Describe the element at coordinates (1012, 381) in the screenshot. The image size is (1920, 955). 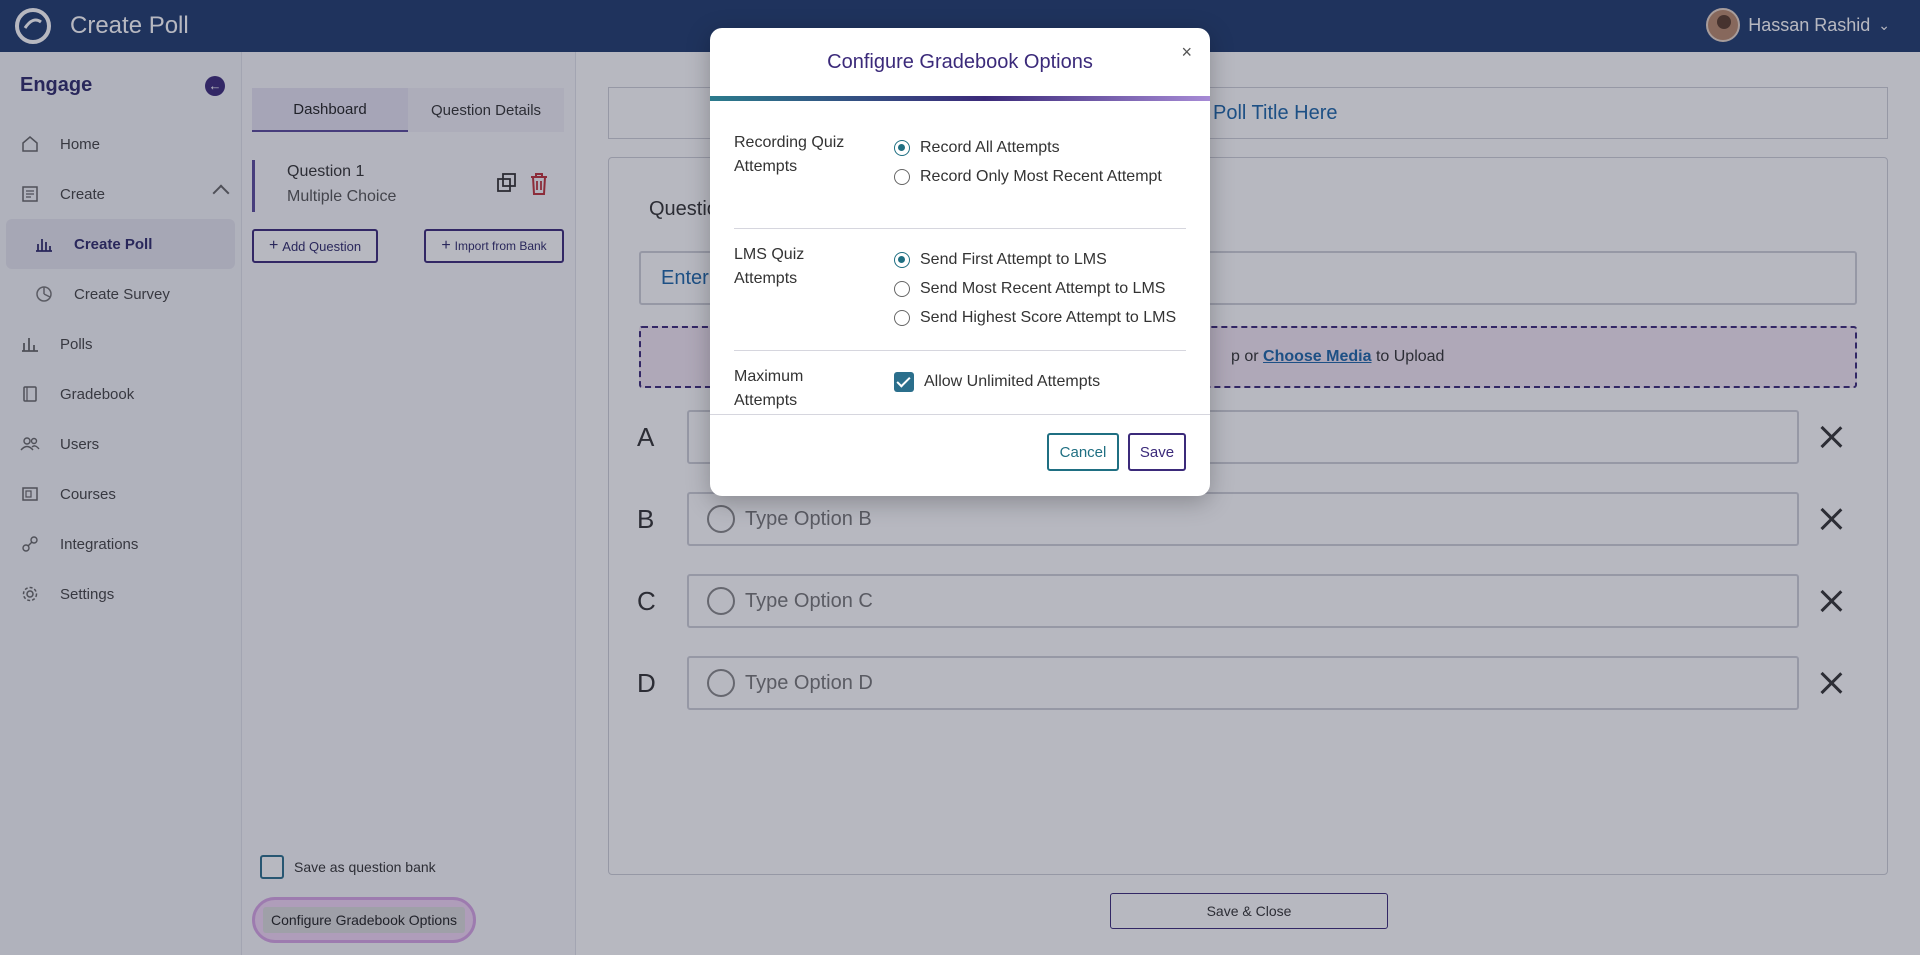
I see `option-label: Allow Unlimited Attempts` at that location.